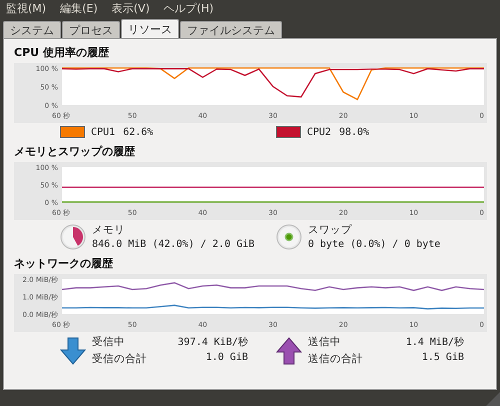 This screenshot has height=406, width=500. What do you see at coordinates (91, 29) in the screenshot?
I see `tab: プロセス` at bounding box center [91, 29].